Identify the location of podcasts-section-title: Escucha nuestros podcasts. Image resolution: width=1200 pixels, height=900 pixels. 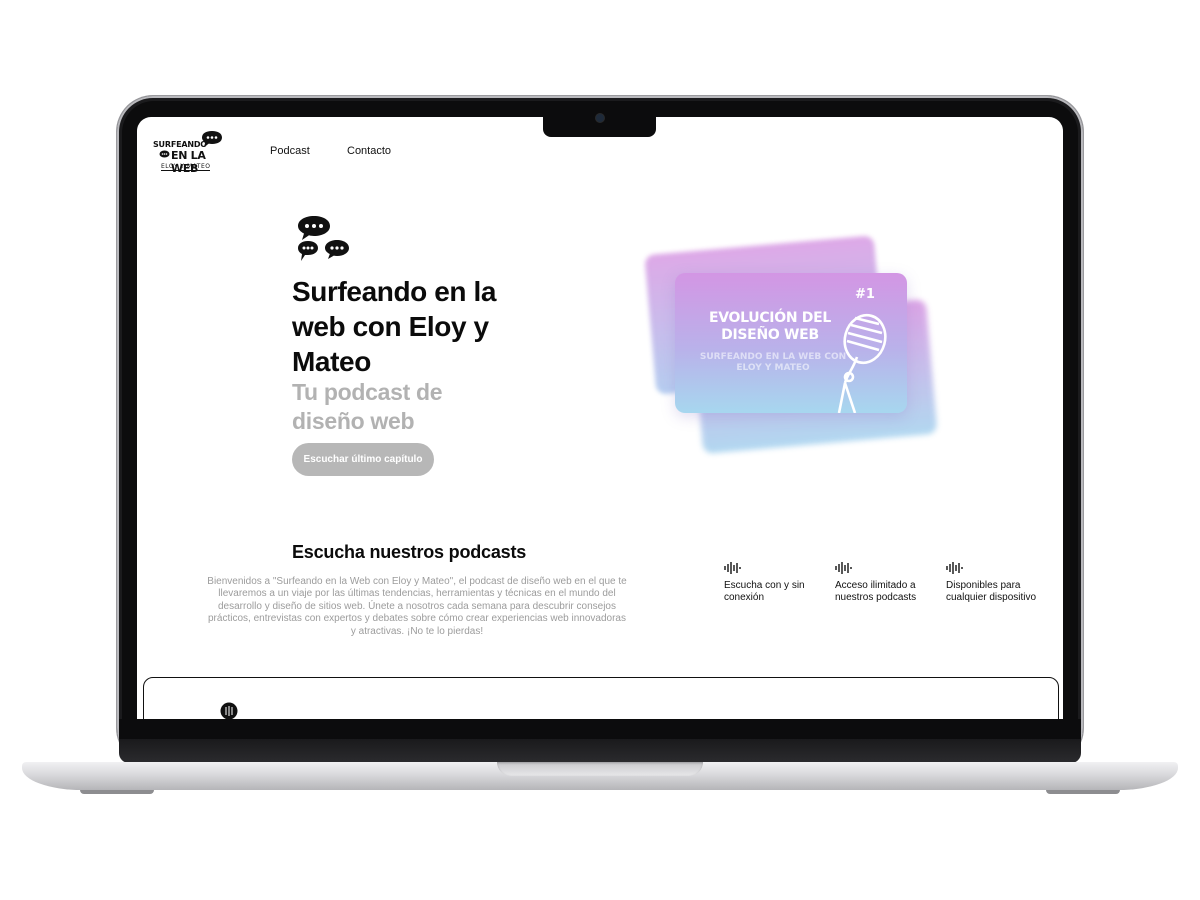
(409, 552).